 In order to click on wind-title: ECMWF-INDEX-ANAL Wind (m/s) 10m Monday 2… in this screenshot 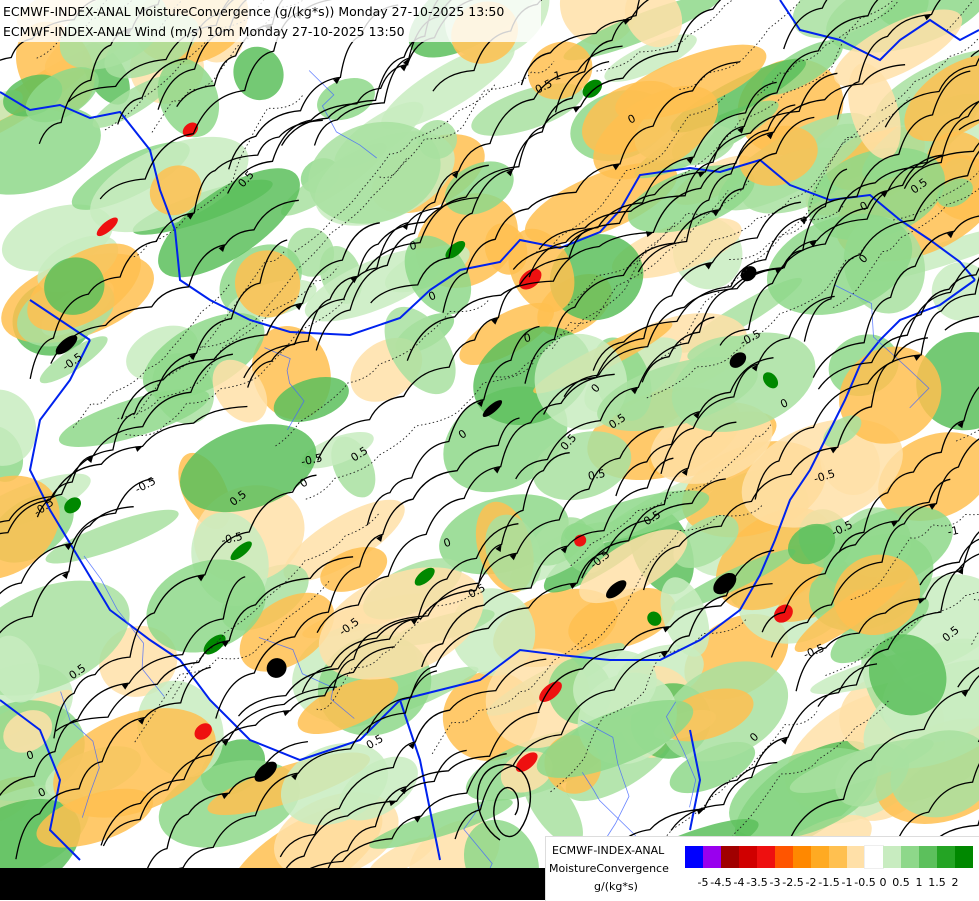, I will do `click(204, 31)`.